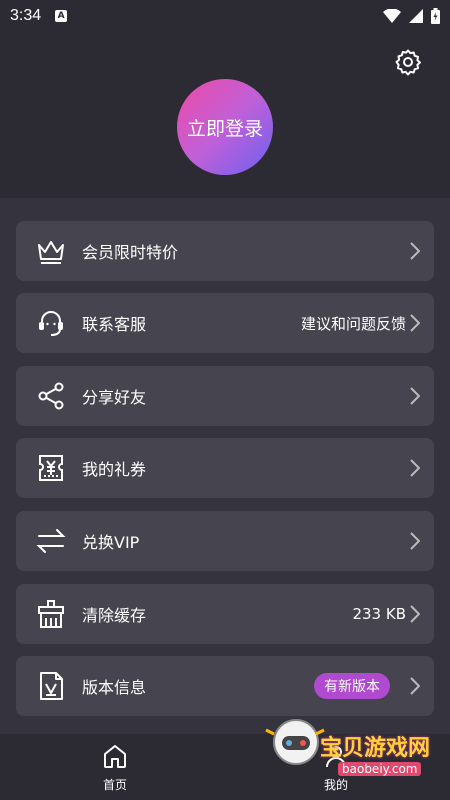  I want to click on status-bar: 3:34 A, so click(225, 16).